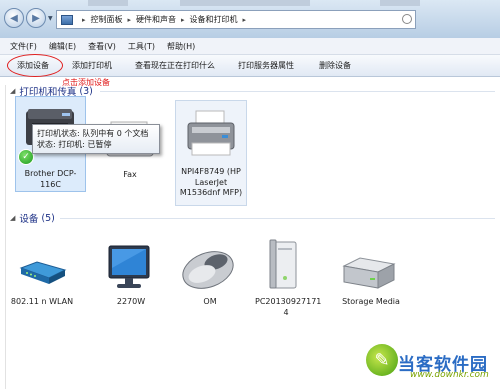  I want to click on menu-bar: 文件(F) 编辑(E) 查看(V) 工具(T) 帮助(H), so click(250, 46).